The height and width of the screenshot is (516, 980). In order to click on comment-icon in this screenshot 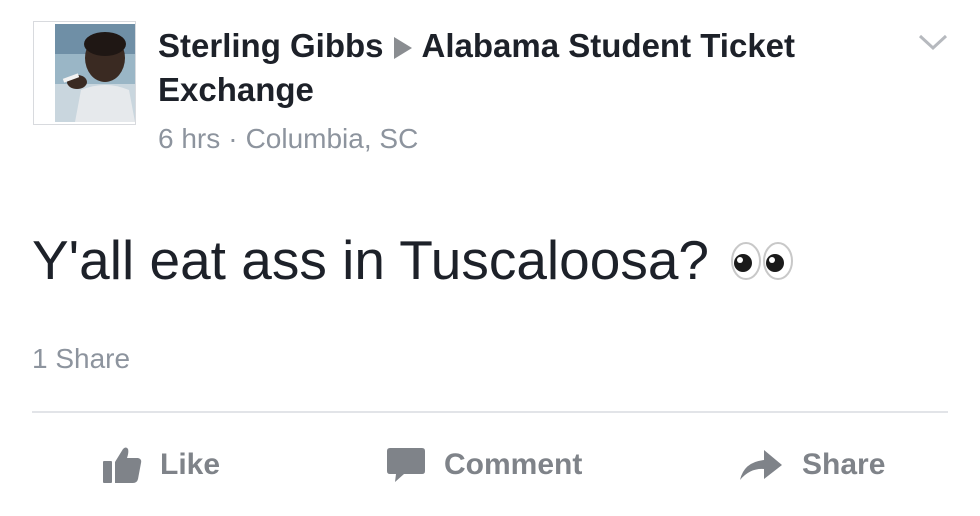, I will do `click(406, 465)`.